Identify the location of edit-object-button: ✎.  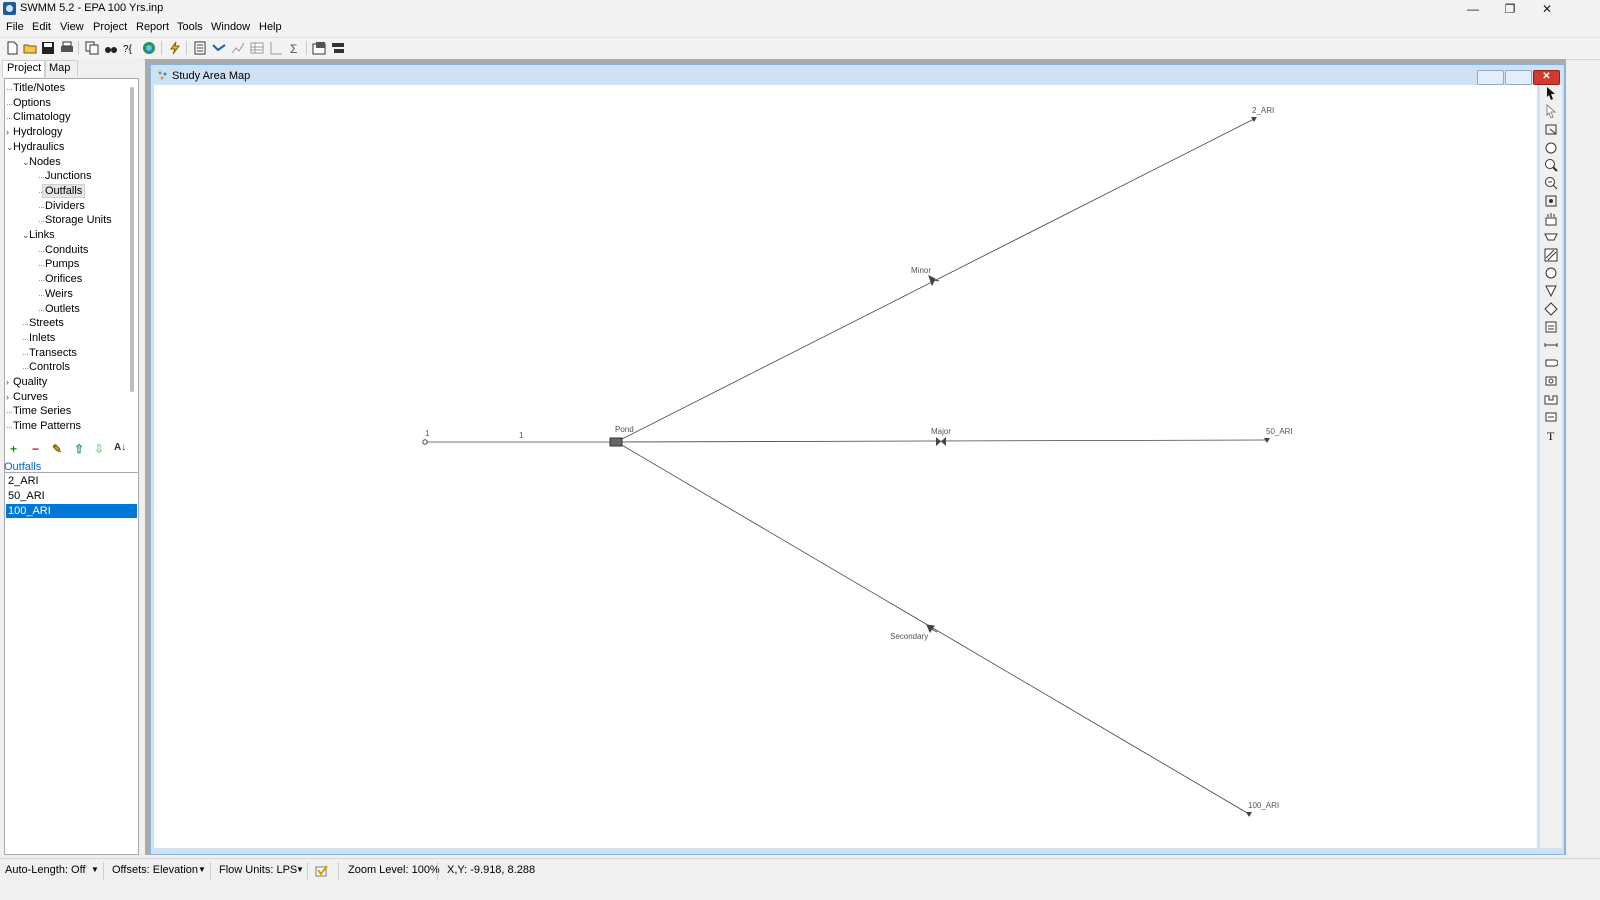
(57, 449).